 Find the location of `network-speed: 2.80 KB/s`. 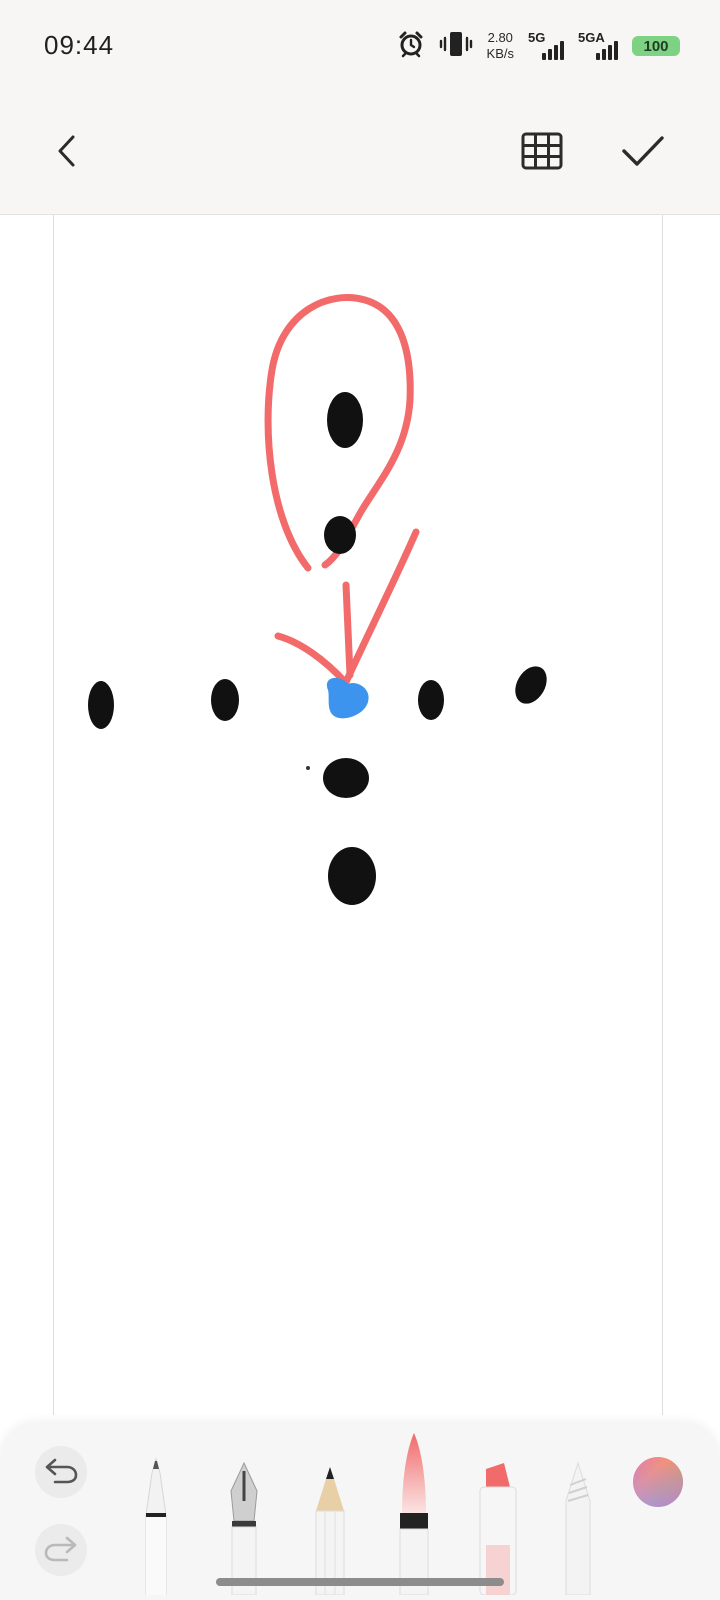

network-speed: 2.80 KB/s is located at coordinates (500, 46).